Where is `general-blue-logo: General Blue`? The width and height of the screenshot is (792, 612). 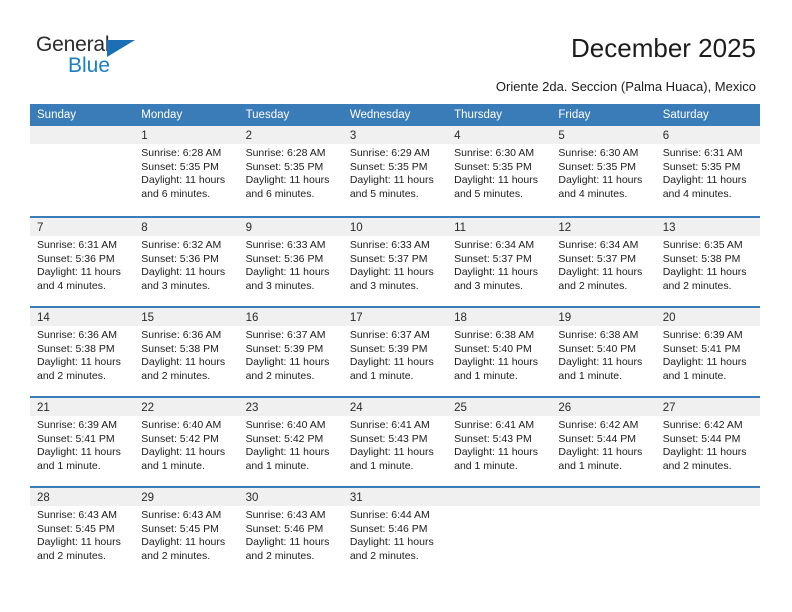
general-blue-logo: General Blue is located at coordinates (126, 61).